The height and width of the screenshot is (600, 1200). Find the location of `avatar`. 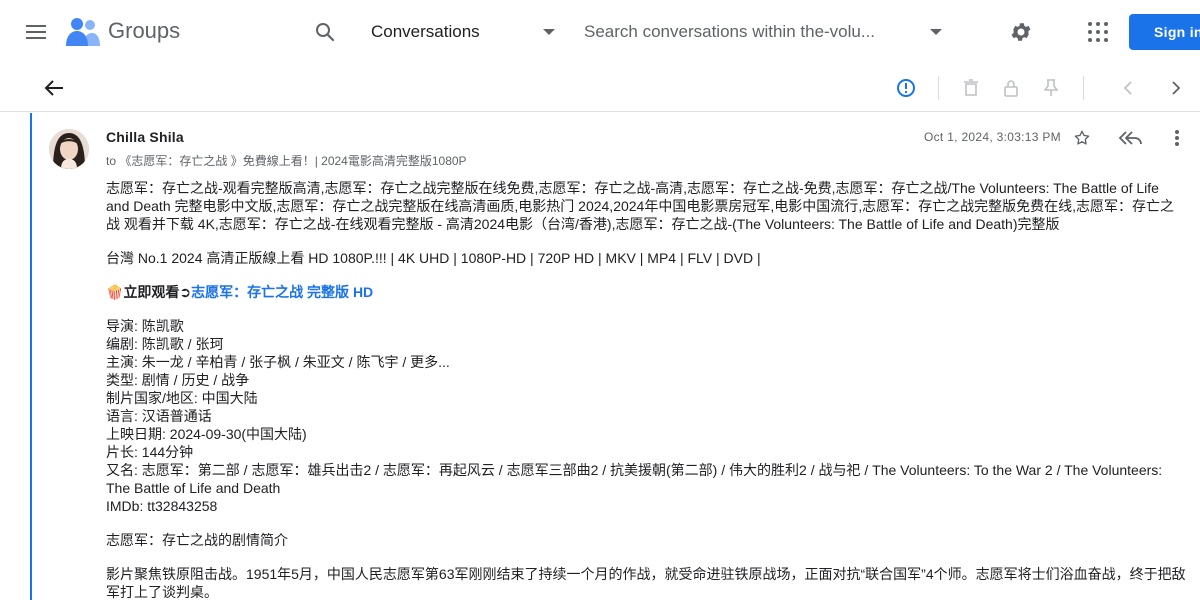

avatar is located at coordinates (69, 149).